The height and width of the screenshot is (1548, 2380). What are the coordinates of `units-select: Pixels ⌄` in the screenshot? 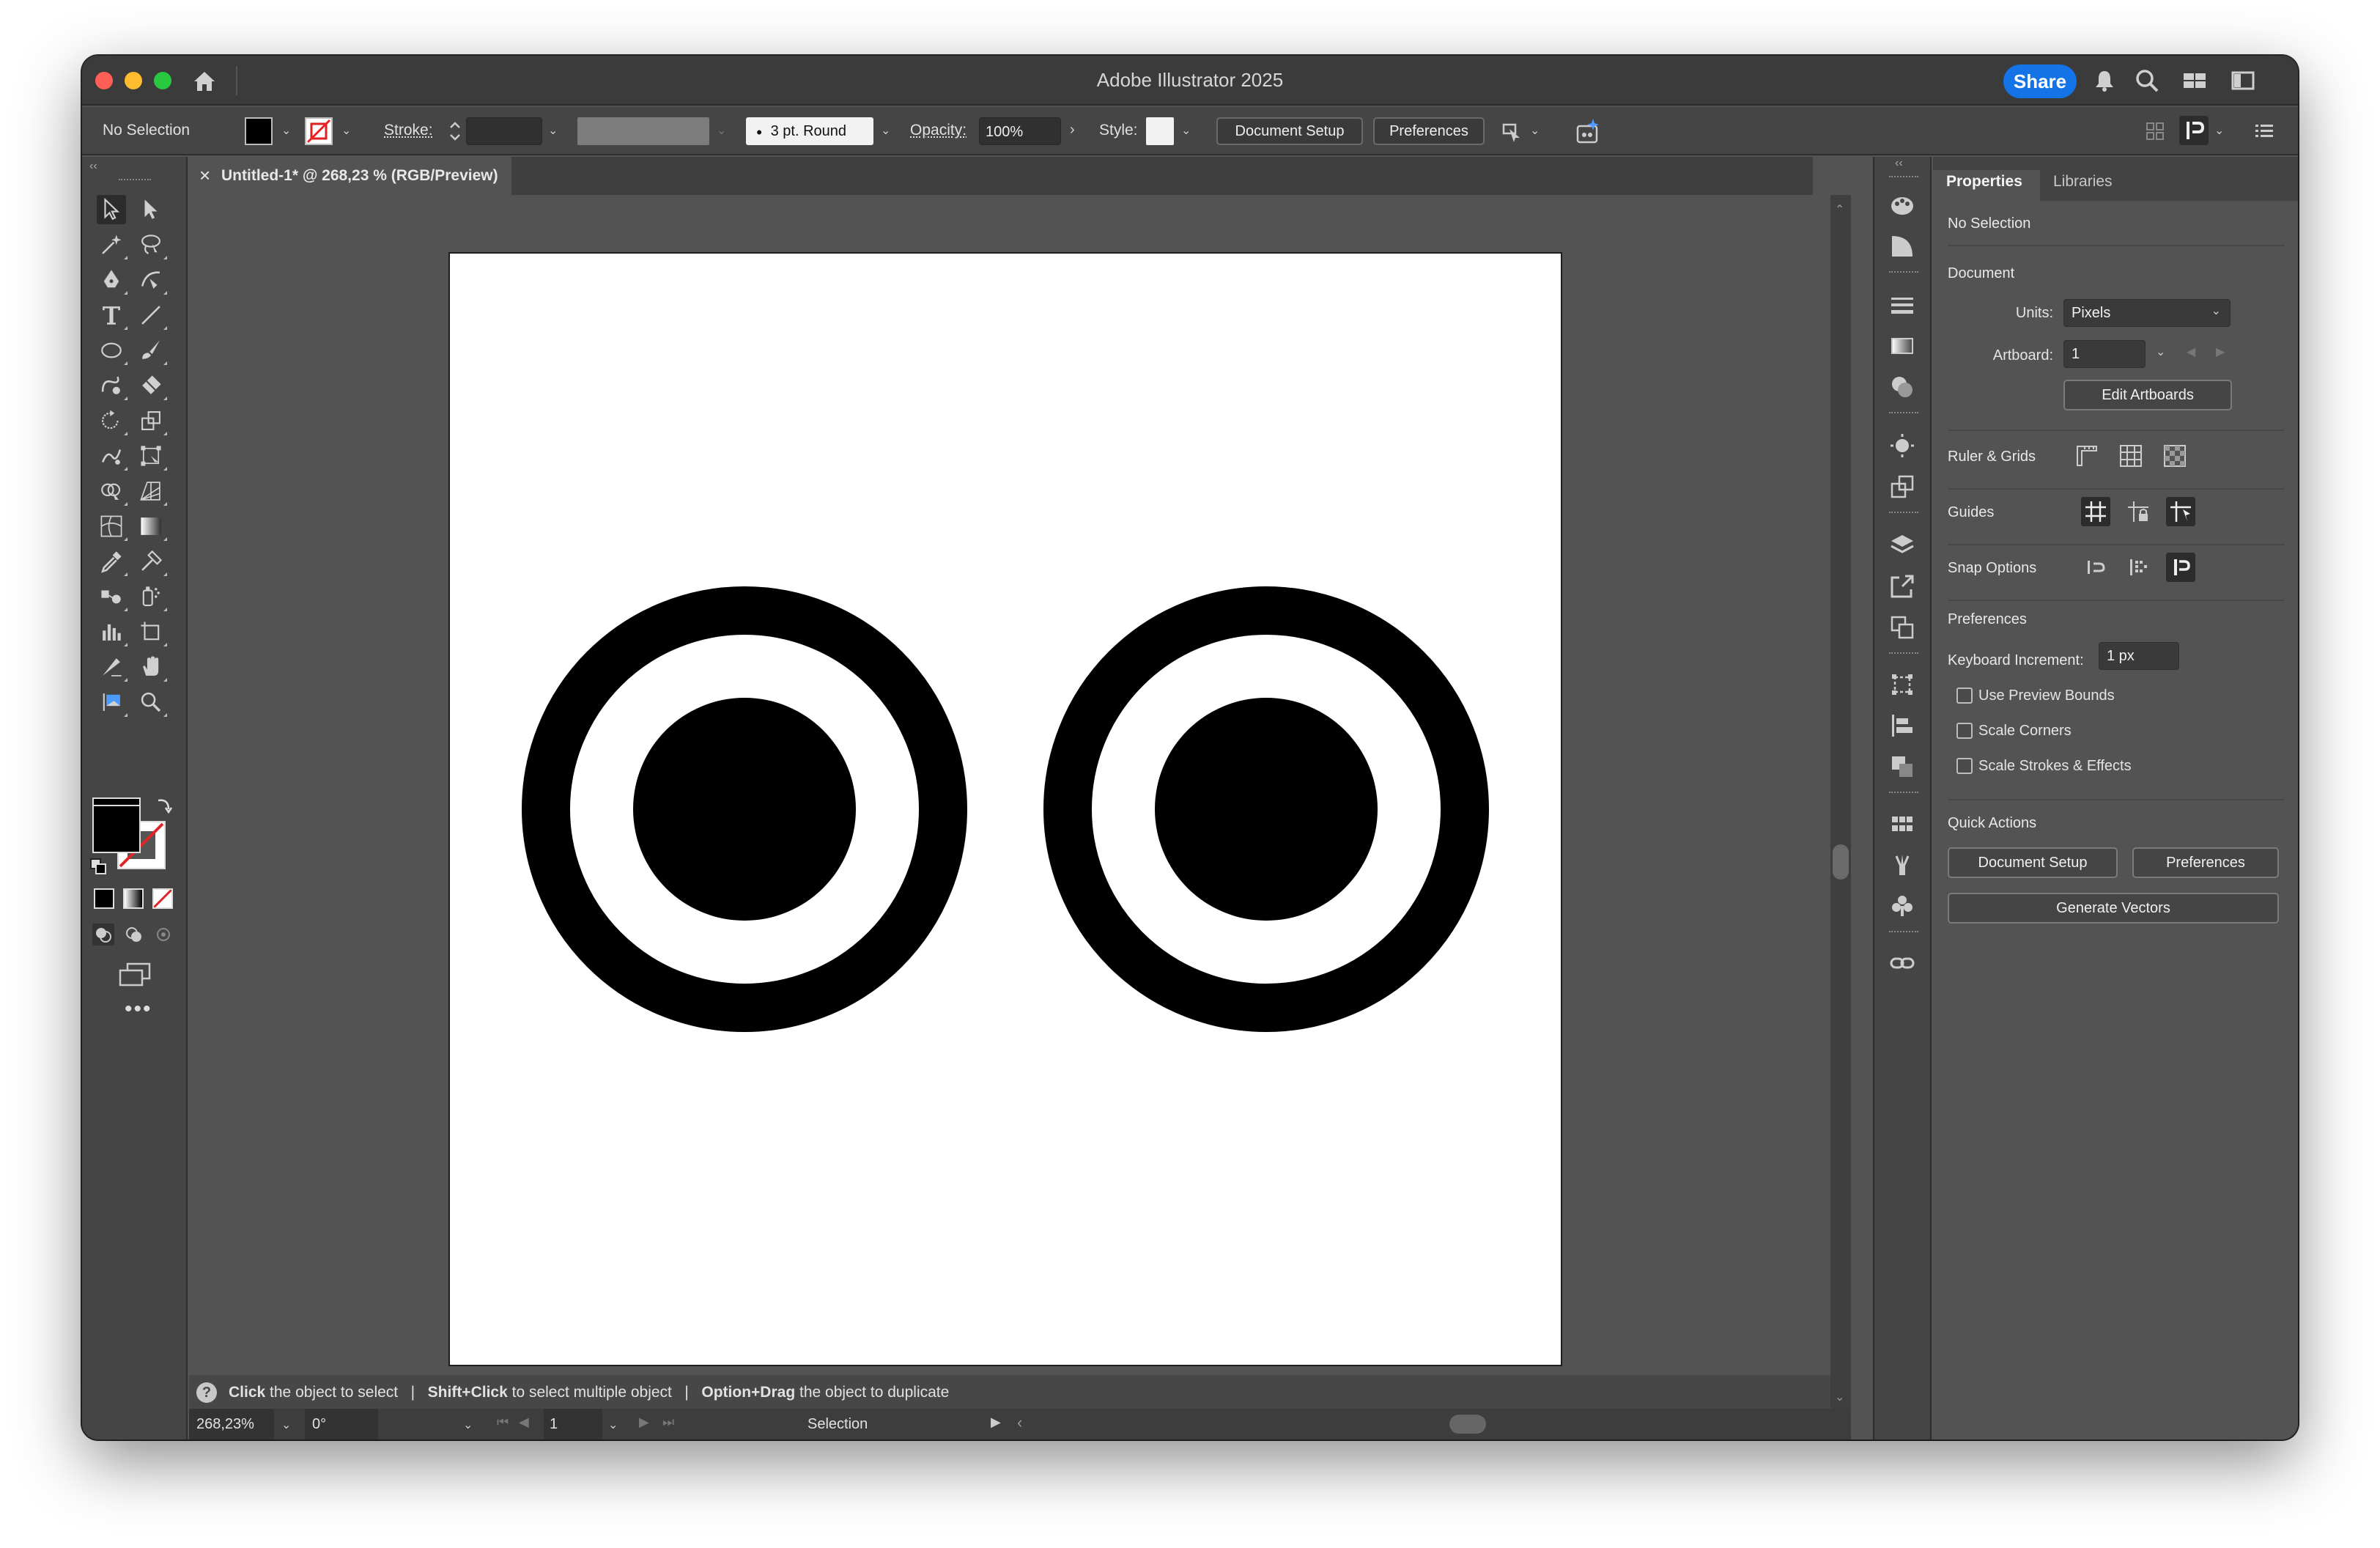 It's located at (2147, 313).